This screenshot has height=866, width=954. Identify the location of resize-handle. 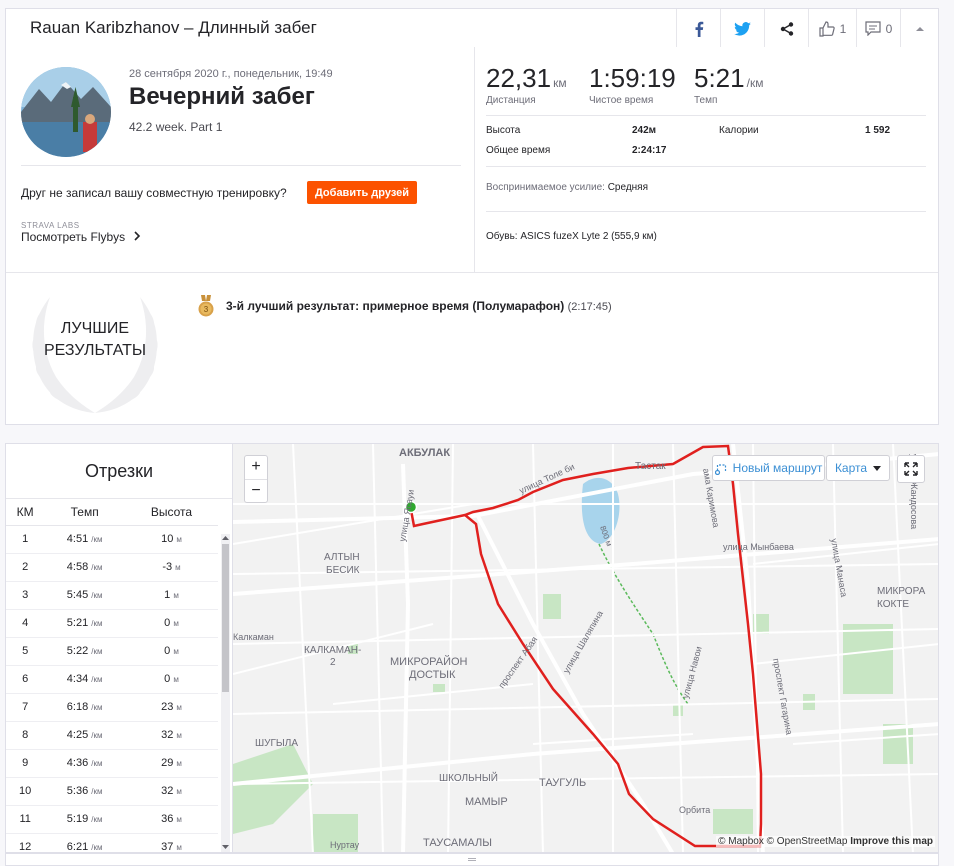
(472, 859).